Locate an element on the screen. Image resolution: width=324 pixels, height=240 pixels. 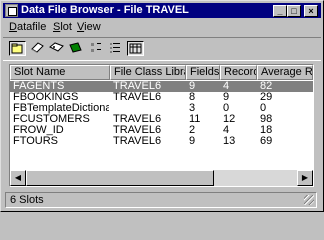
scroll-right-button: ▶ is located at coordinates (305, 178).